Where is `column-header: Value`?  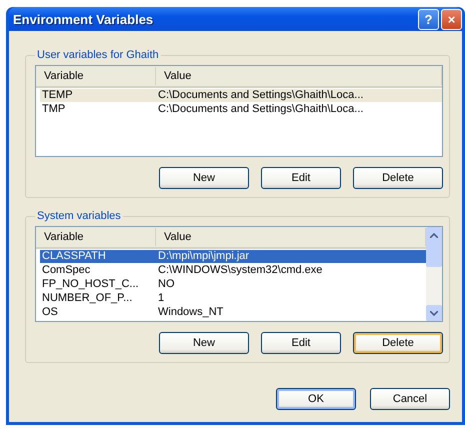 column-header: Value is located at coordinates (299, 76).